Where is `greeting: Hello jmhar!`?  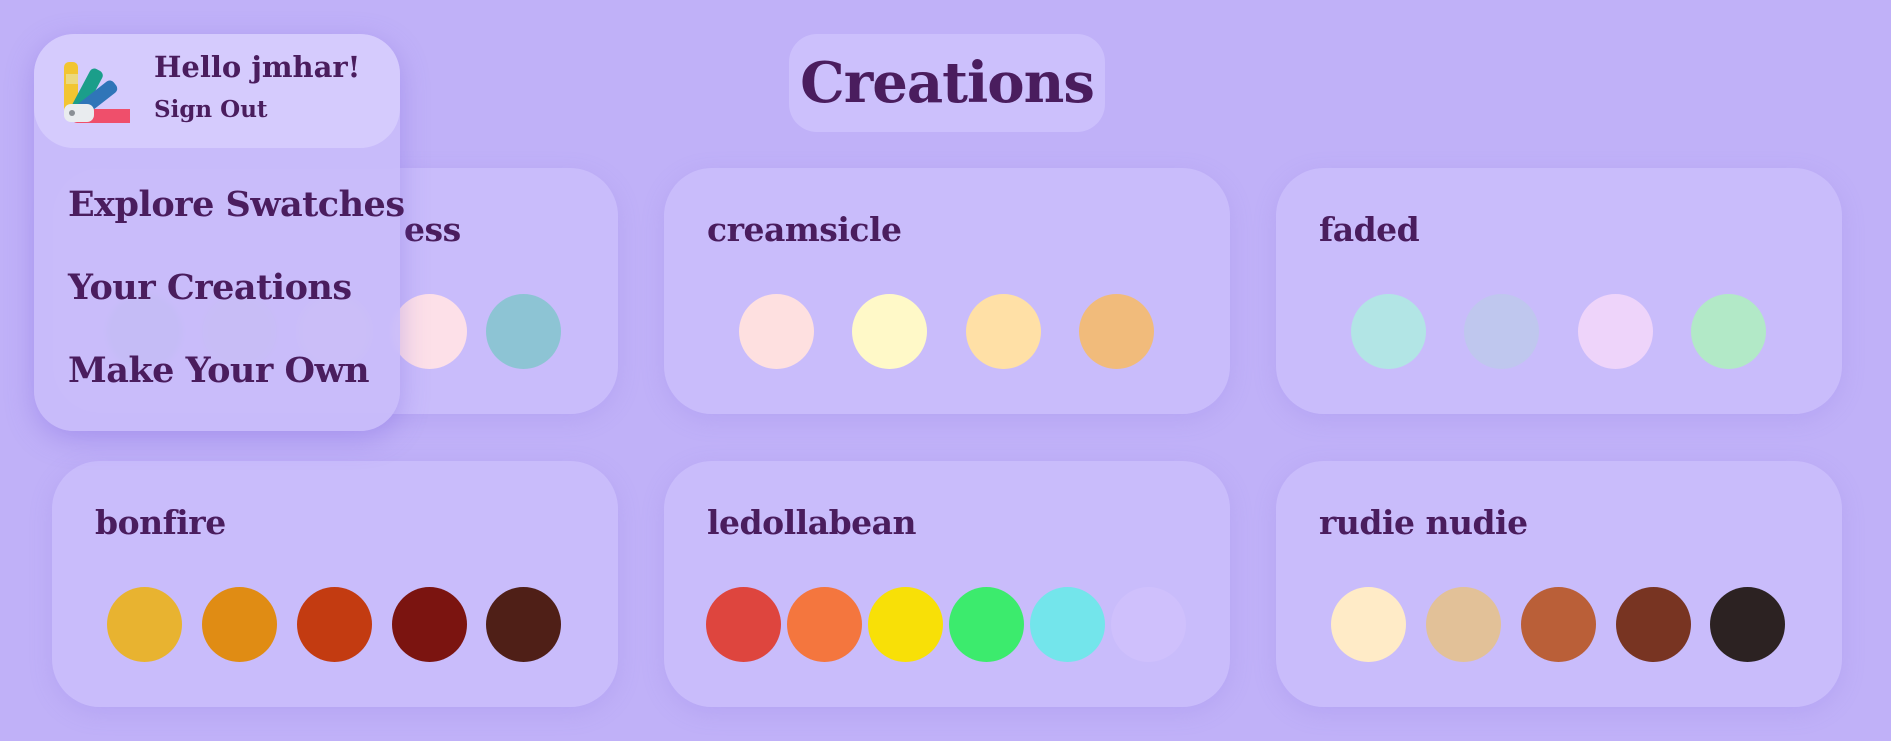 greeting: Hello jmhar! is located at coordinates (257, 67).